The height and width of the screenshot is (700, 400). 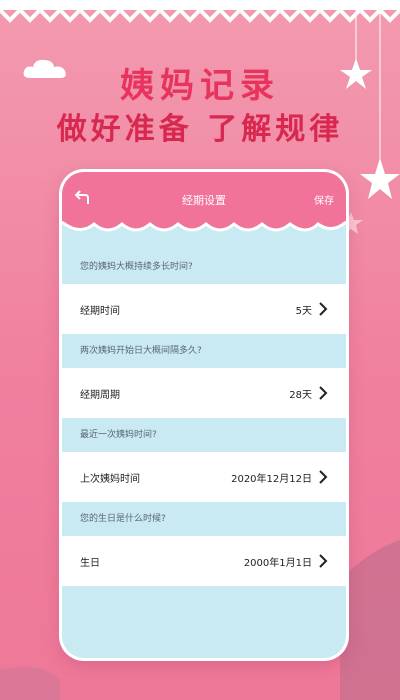 I want to click on headline-subtitle: 做好准备 了解规律, so click(x=200, y=129).